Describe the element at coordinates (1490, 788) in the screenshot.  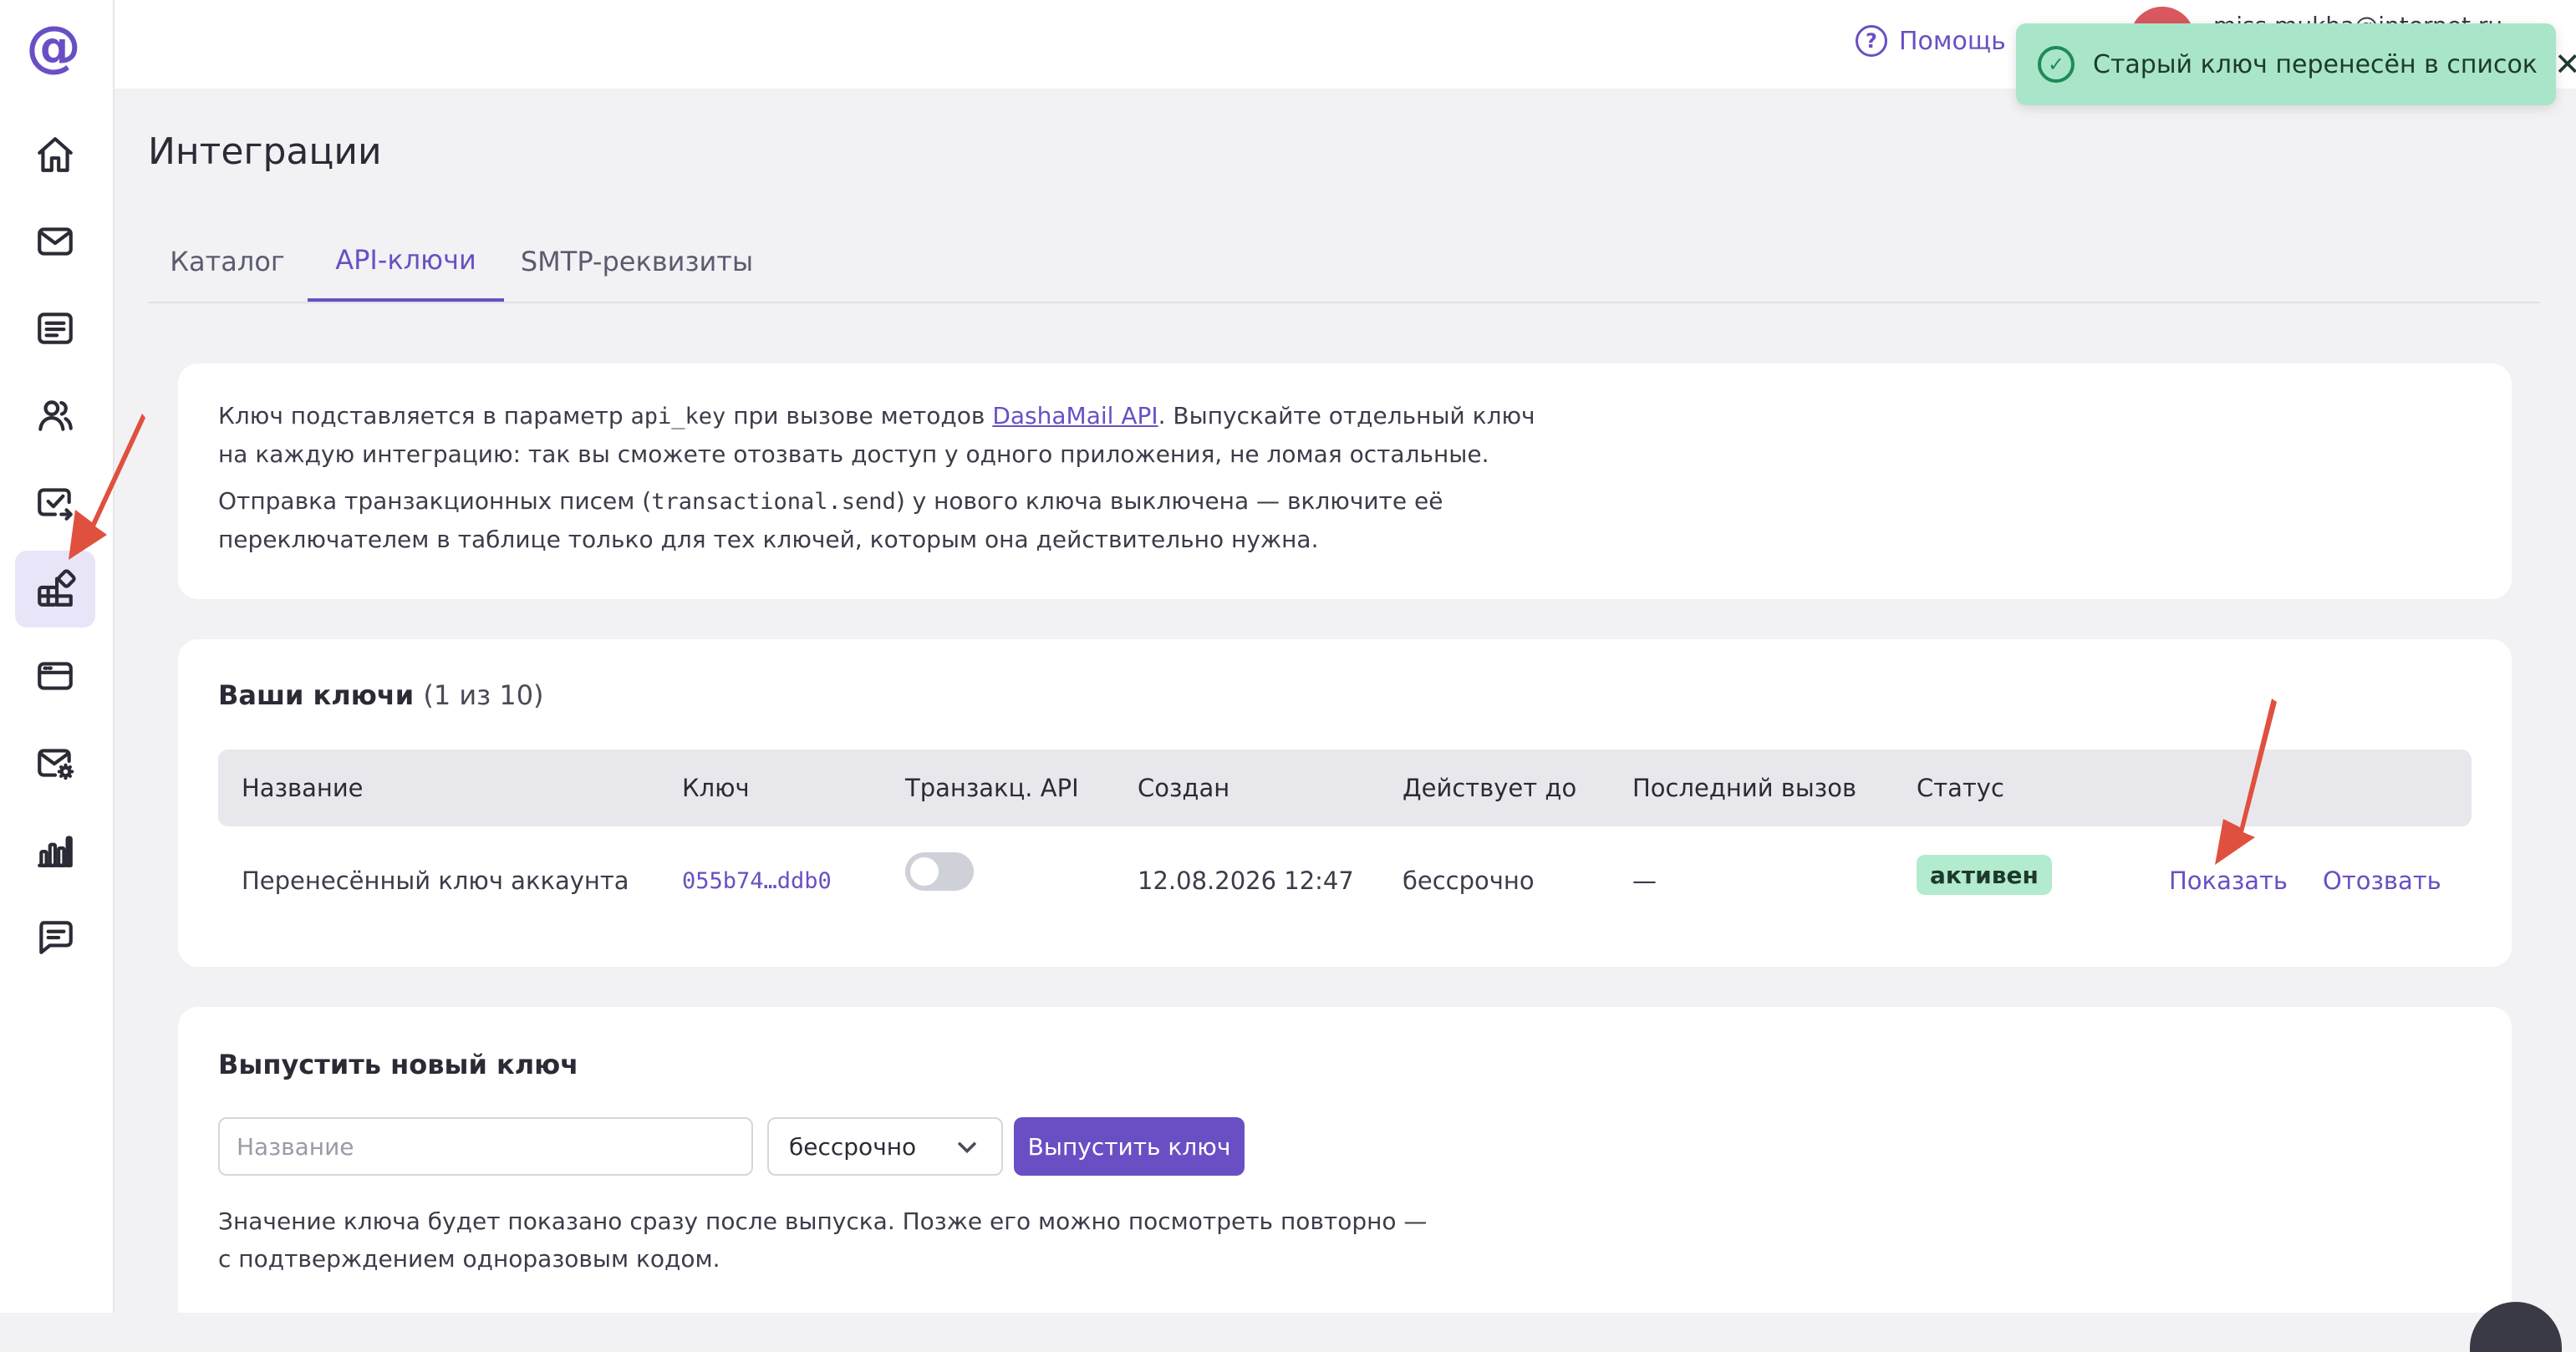
I see `column-valid-until: Действует до` at that location.